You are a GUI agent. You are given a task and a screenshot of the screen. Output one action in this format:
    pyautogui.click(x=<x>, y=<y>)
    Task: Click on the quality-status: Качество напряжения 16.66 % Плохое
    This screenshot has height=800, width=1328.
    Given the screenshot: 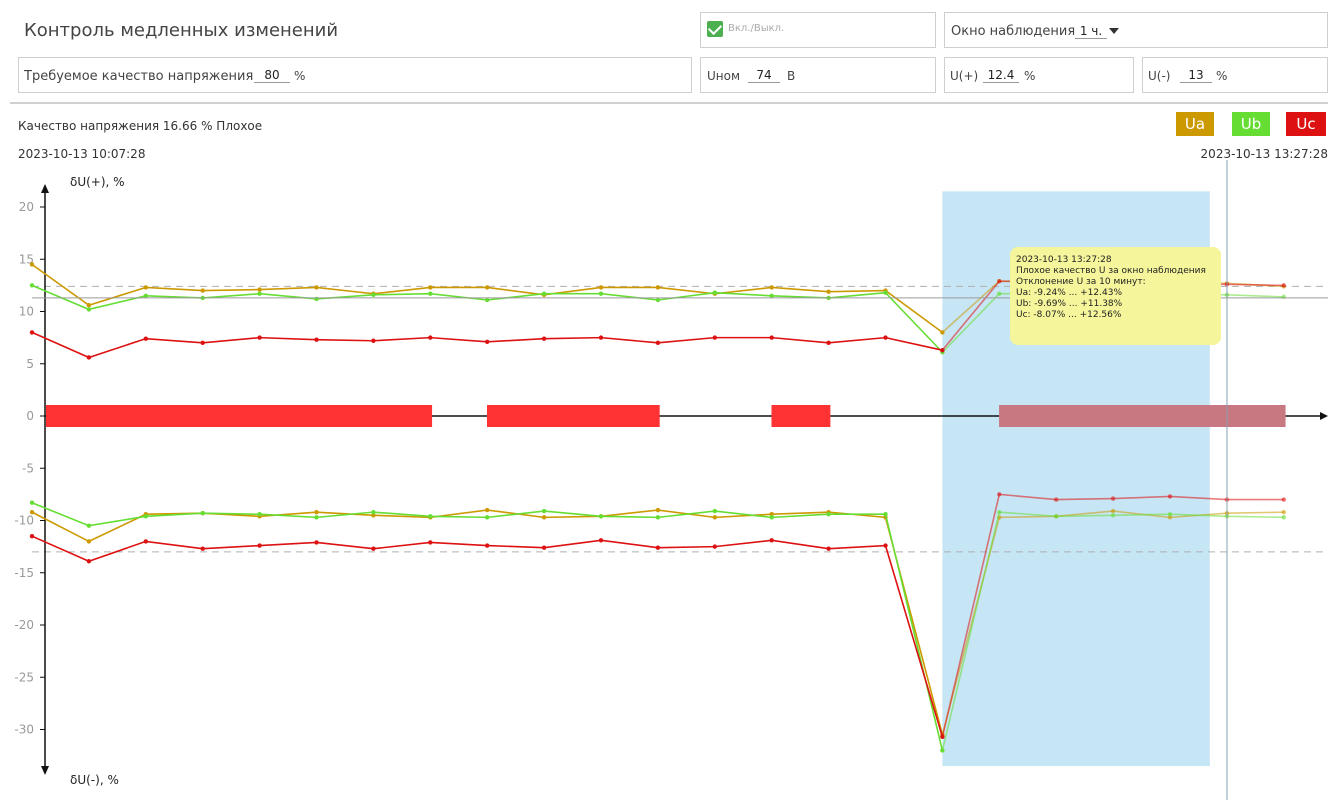 What is the action you would take?
    pyautogui.click(x=140, y=126)
    